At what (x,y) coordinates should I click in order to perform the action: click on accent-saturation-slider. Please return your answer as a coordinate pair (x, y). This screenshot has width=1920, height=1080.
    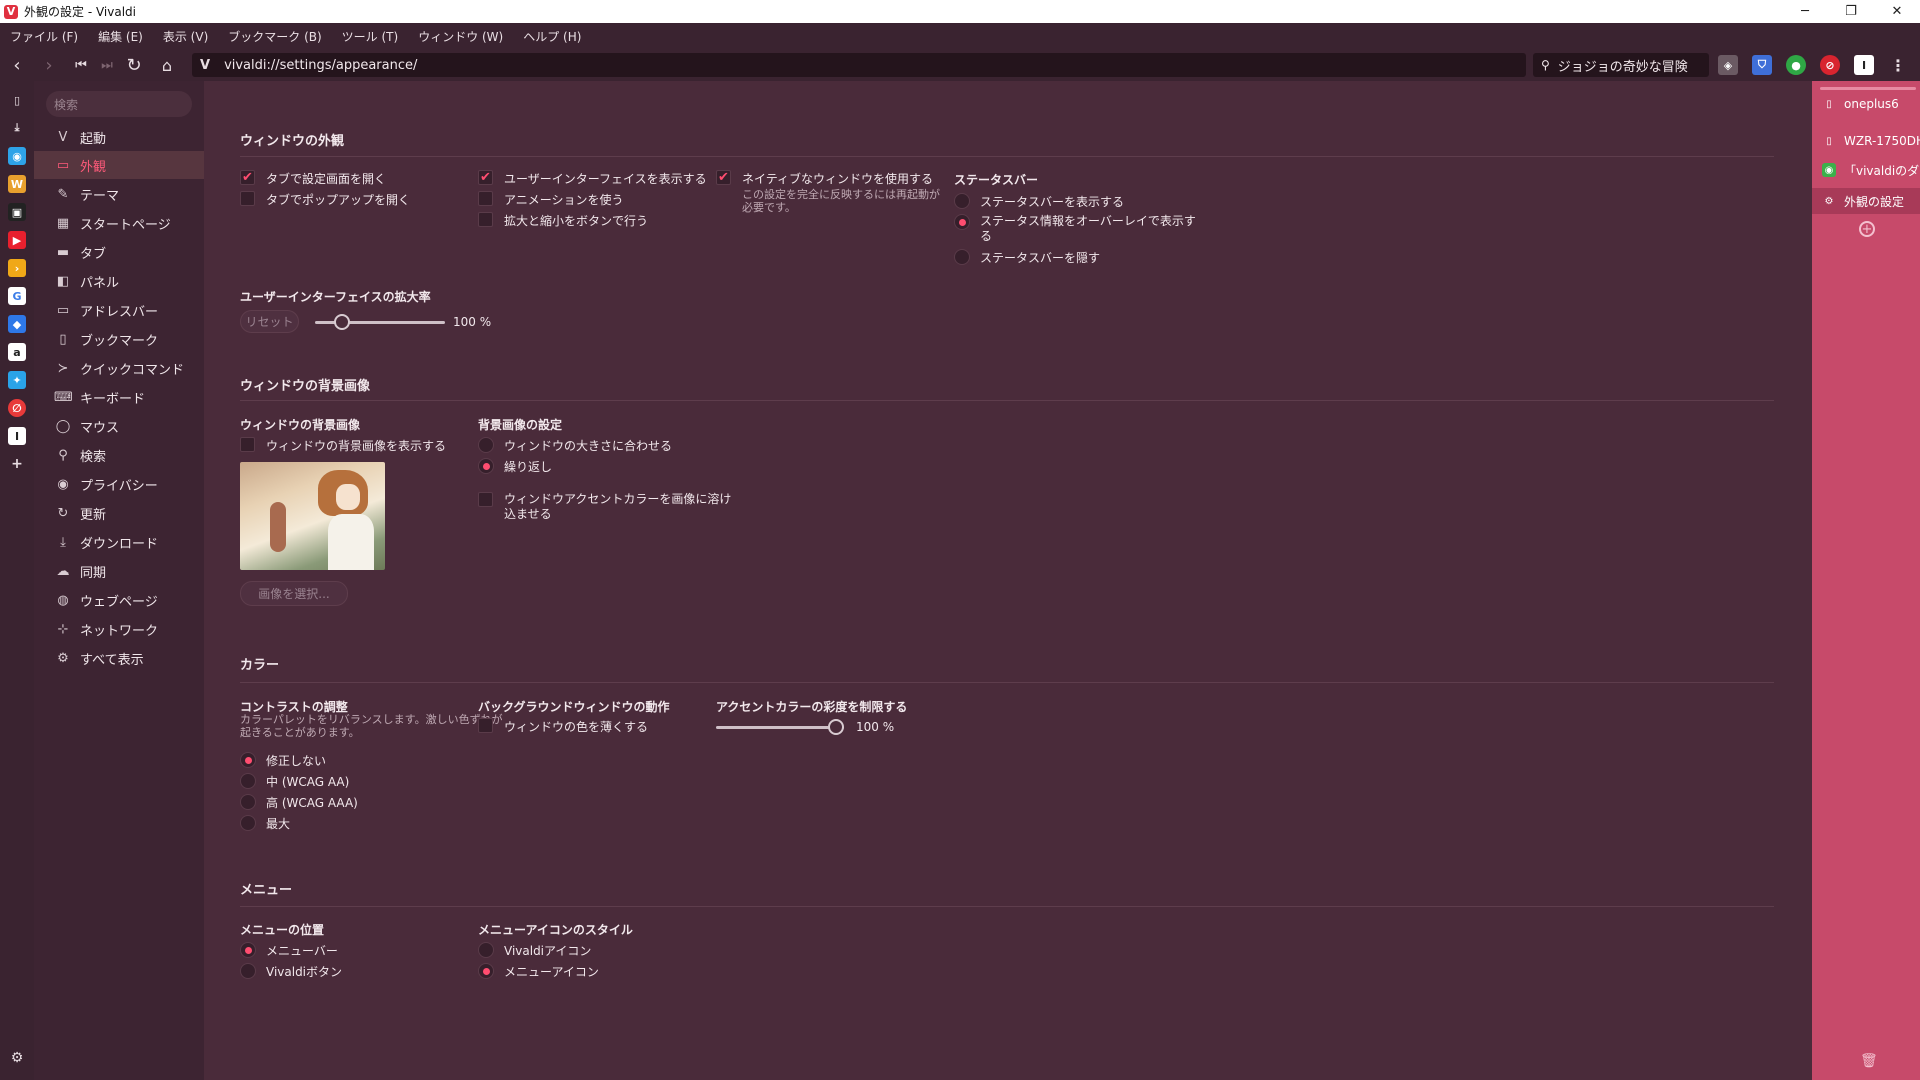
    Looking at the image, I should click on (780, 727).